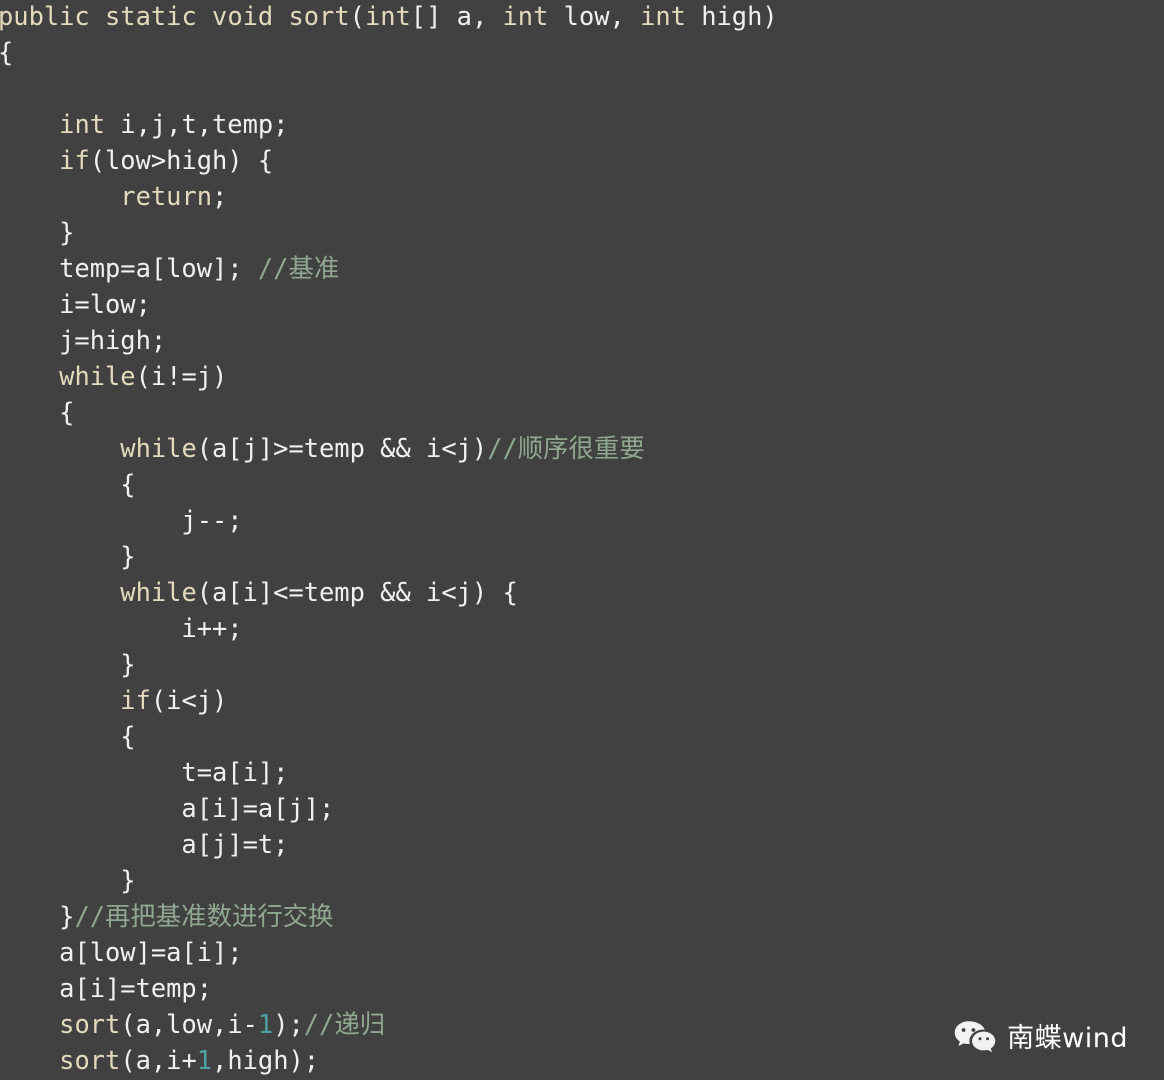 The height and width of the screenshot is (1080, 1164). I want to click on watermark-label: 南蝶wind, so click(1067, 1038).